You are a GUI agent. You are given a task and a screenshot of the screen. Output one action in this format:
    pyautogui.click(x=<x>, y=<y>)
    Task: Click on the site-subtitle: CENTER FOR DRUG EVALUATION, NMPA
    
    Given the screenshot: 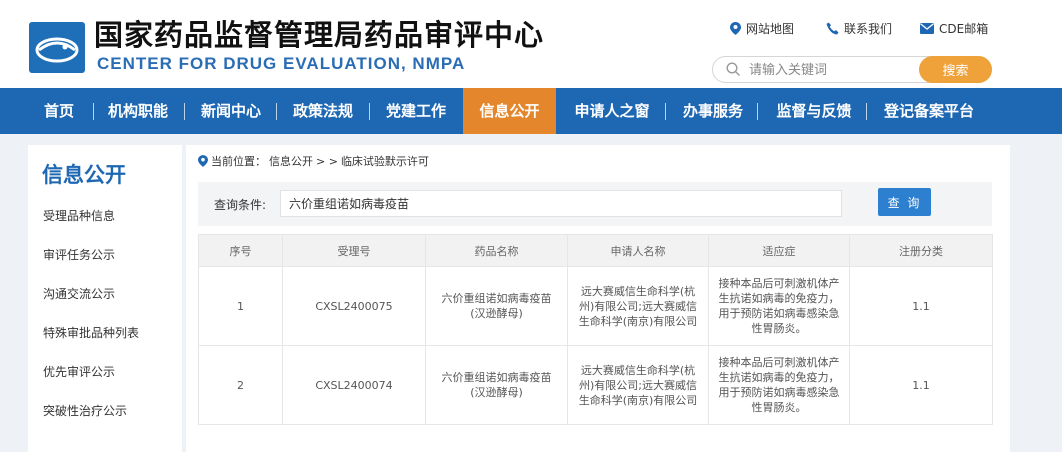 What is the action you would take?
    pyautogui.click(x=281, y=63)
    